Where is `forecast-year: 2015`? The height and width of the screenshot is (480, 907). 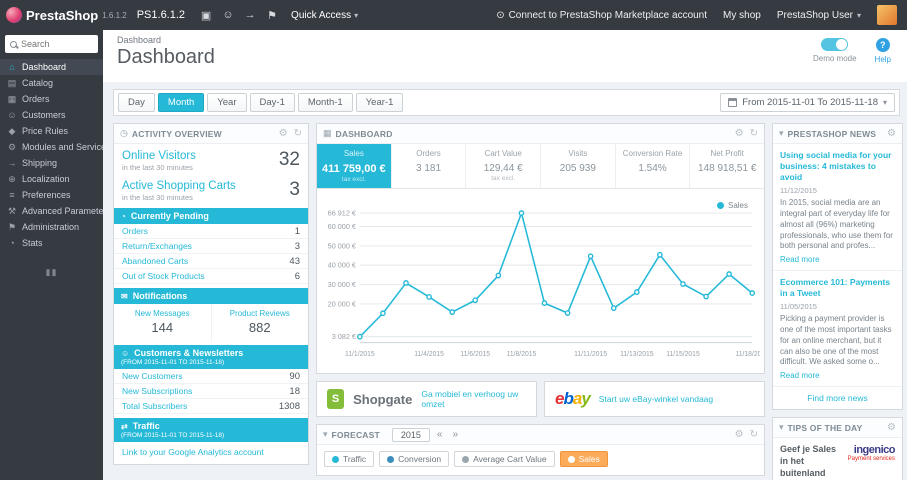
forecast-year: 2015 is located at coordinates (410, 434).